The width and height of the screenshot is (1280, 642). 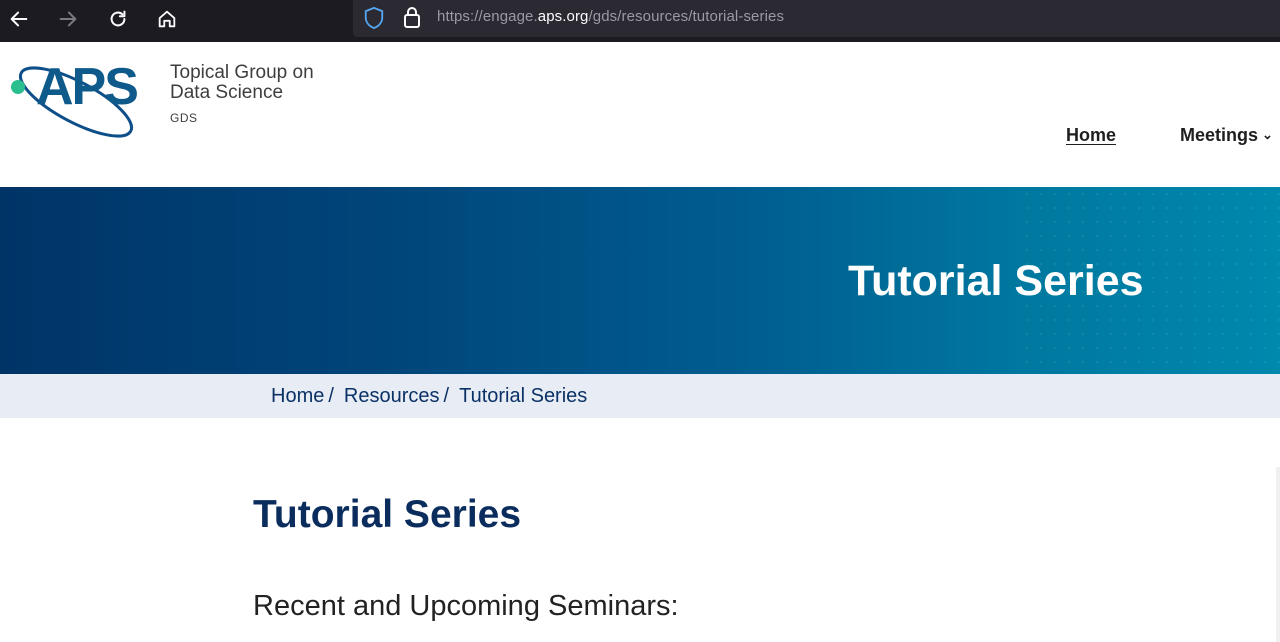 What do you see at coordinates (1219, 135) in the screenshot?
I see `nav-meetings-label: Meetings` at bounding box center [1219, 135].